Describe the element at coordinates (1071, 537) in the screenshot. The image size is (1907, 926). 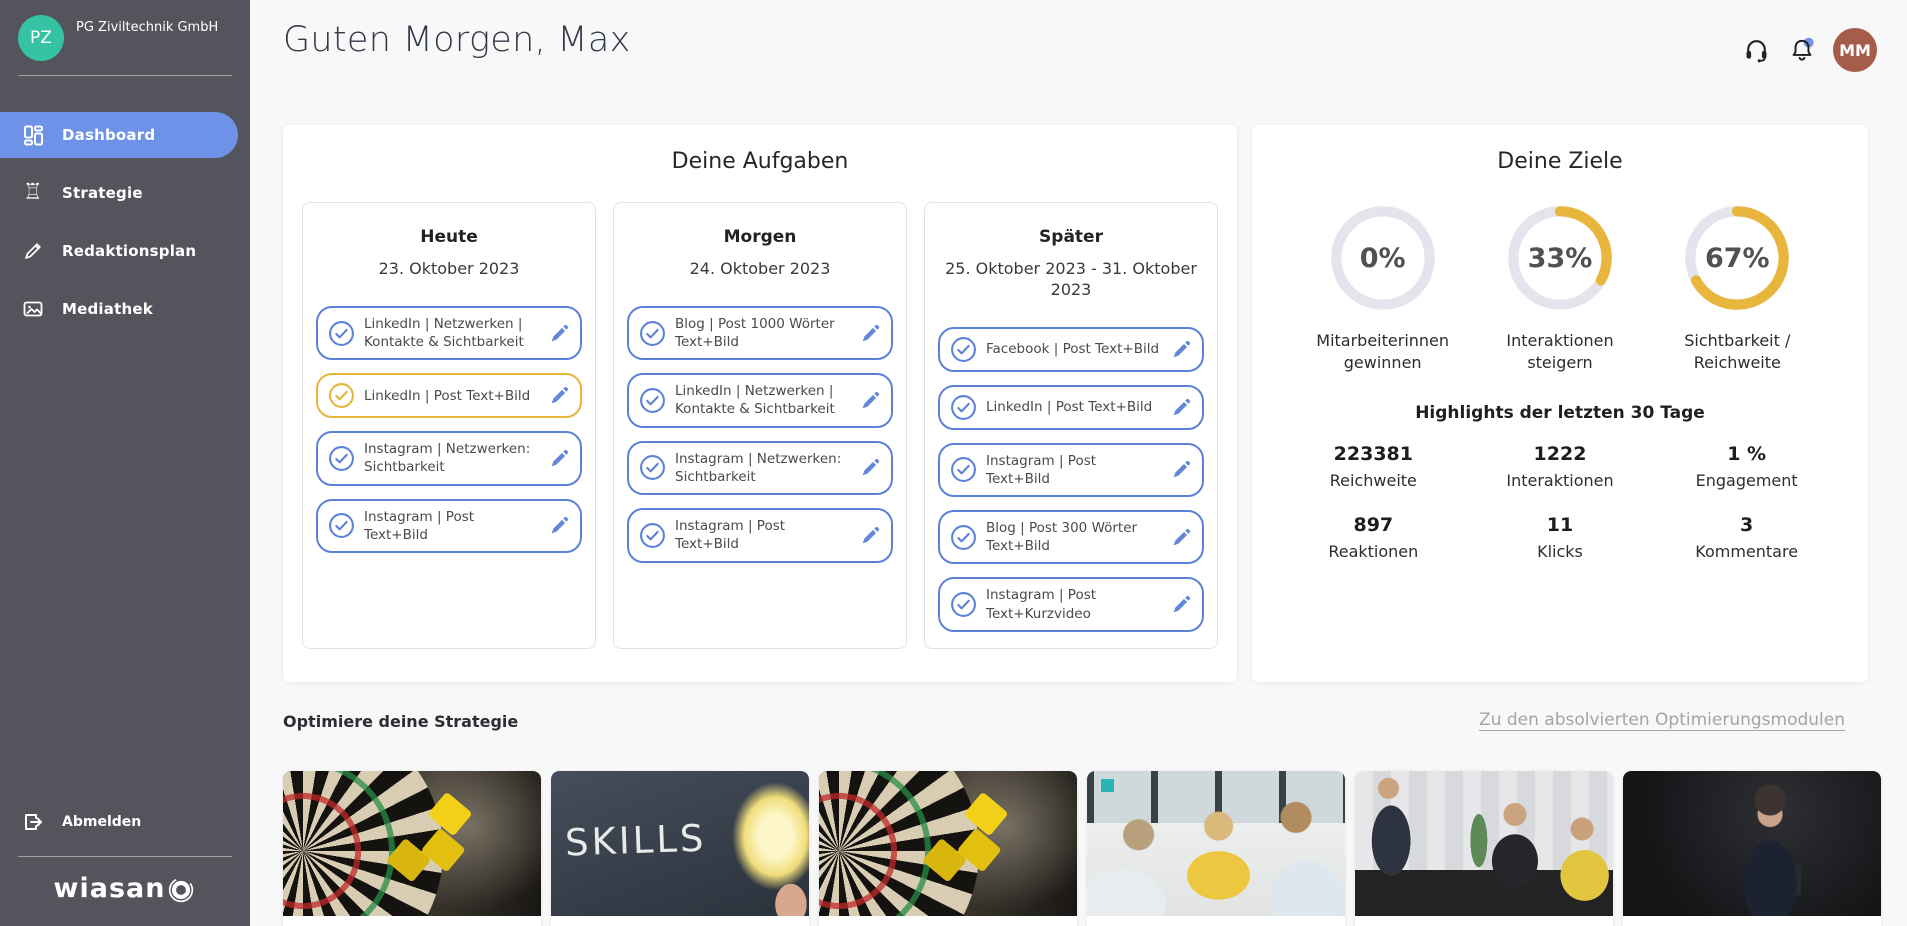
I see `task-item: Blog | Post 300 Wörter Text+Bild` at that location.